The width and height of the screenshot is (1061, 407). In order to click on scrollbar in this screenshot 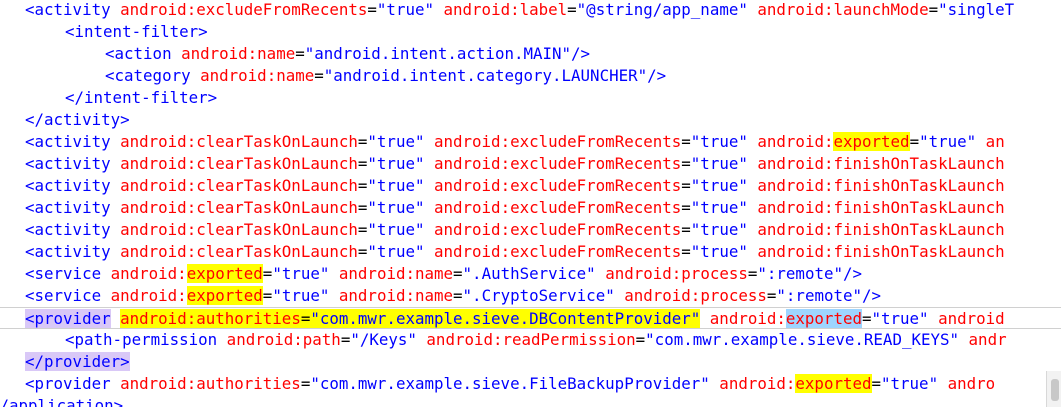, I will do `click(1053, 389)`.